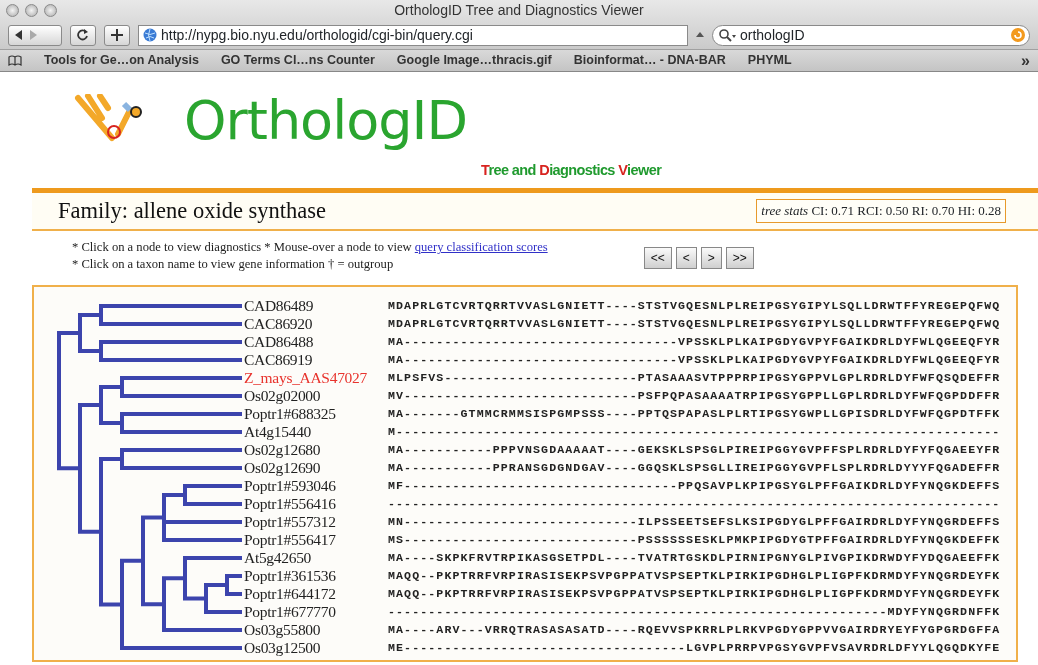 This screenshot has height=665, width=1038. What do you see at coordinates (316, 450) in the screenshot?
I see `taxon-name: Os02g12680` at bounding box center [316, 450].